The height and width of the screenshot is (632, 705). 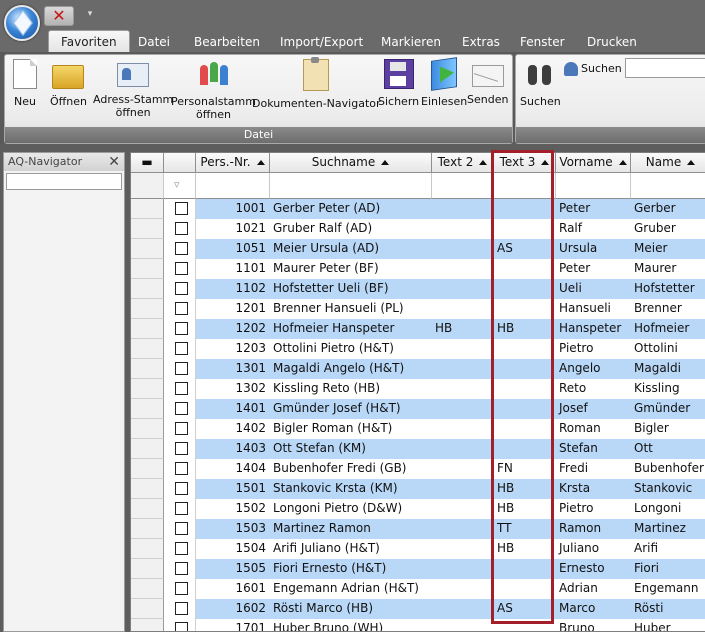 What do you see at coordinates (180, 163) in the screenshot?
I see `column-header-checkbox` at bounding box center [180, 163].